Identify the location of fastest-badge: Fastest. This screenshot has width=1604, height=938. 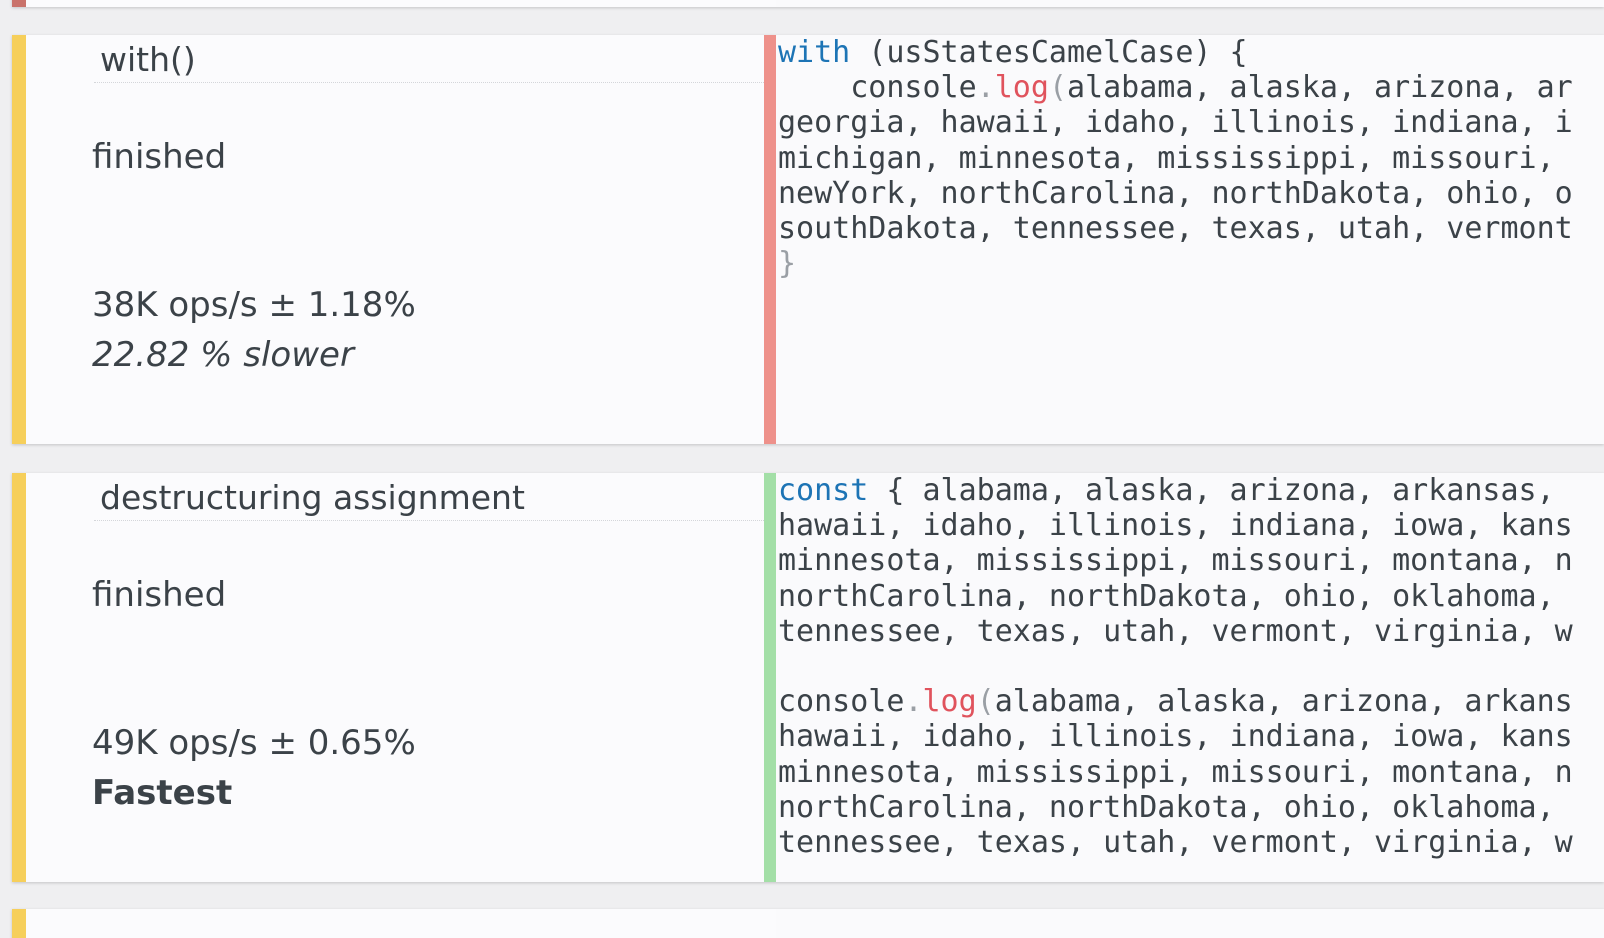
(162, 793).